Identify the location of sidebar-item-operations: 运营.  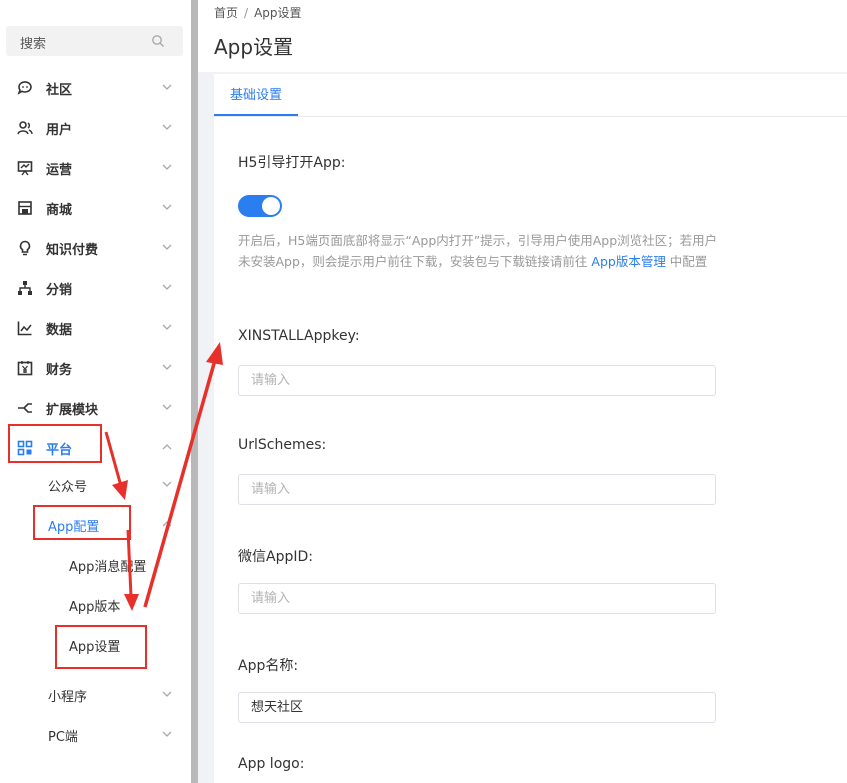
(95, 168).